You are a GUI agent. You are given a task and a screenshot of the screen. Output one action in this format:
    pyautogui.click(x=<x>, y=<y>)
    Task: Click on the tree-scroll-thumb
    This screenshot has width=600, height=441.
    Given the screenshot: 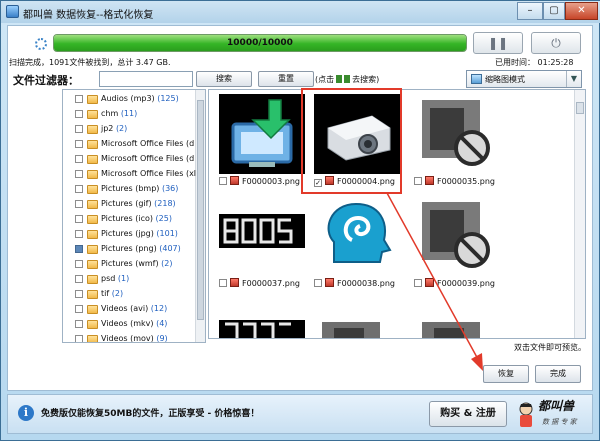 What is the action you would take?
    pyautogui.click(x=200, y=210)
    